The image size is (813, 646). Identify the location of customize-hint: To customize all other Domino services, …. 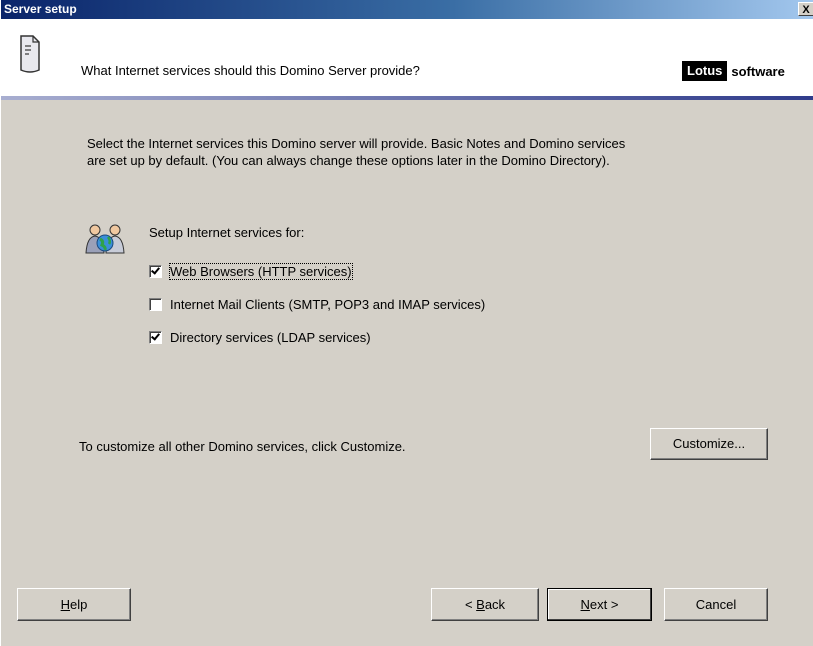
(242, 446).